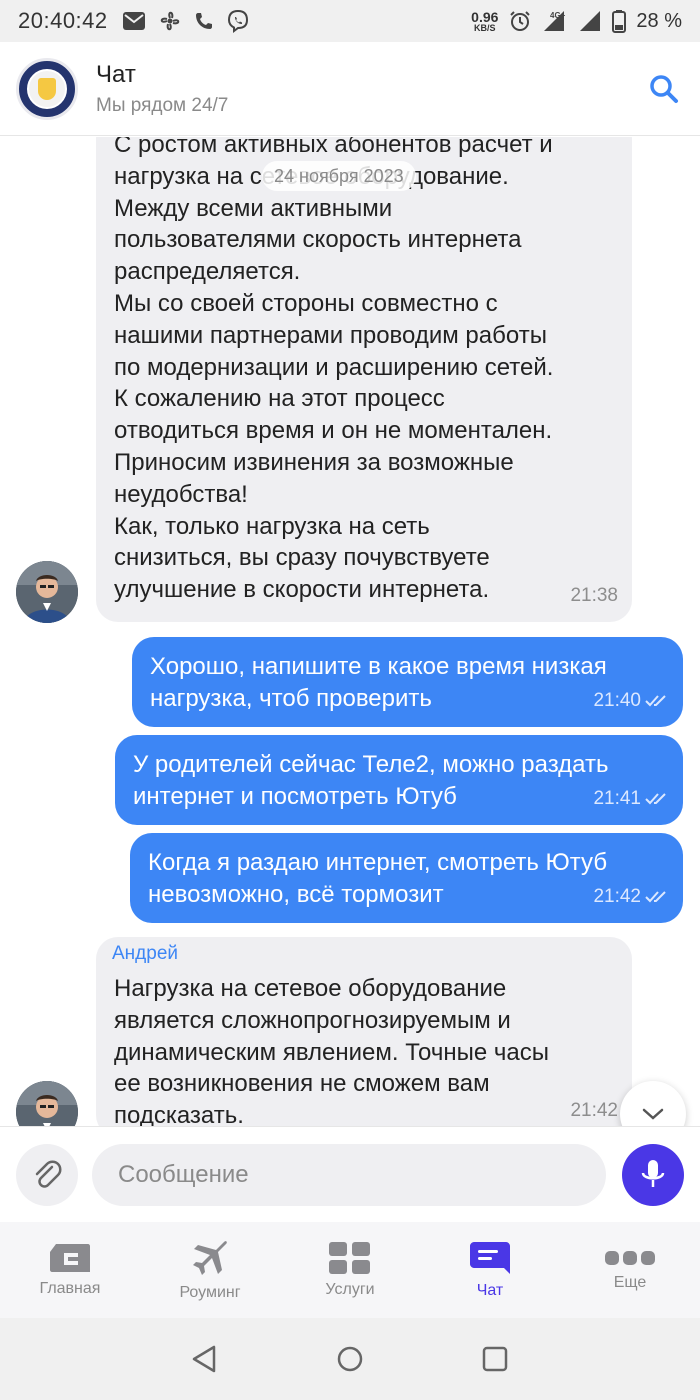  Describe the element at coordinates (205, 1359) in the screenshot. I see `back-icon` at that location.